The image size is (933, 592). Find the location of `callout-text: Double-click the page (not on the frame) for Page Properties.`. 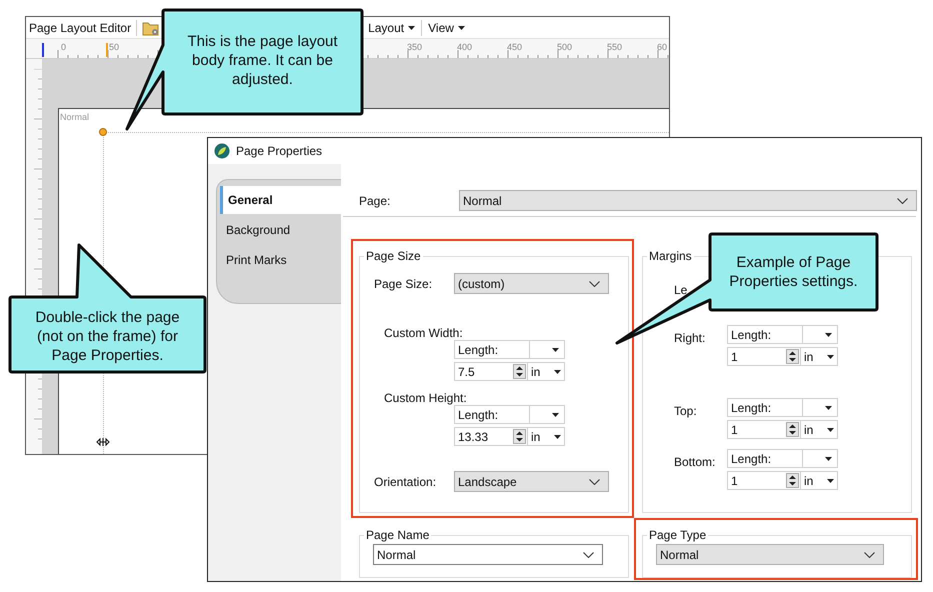

callout-text: Double-click the page (not on the frame) for Page Properties. is located at coordinates (107, 336).